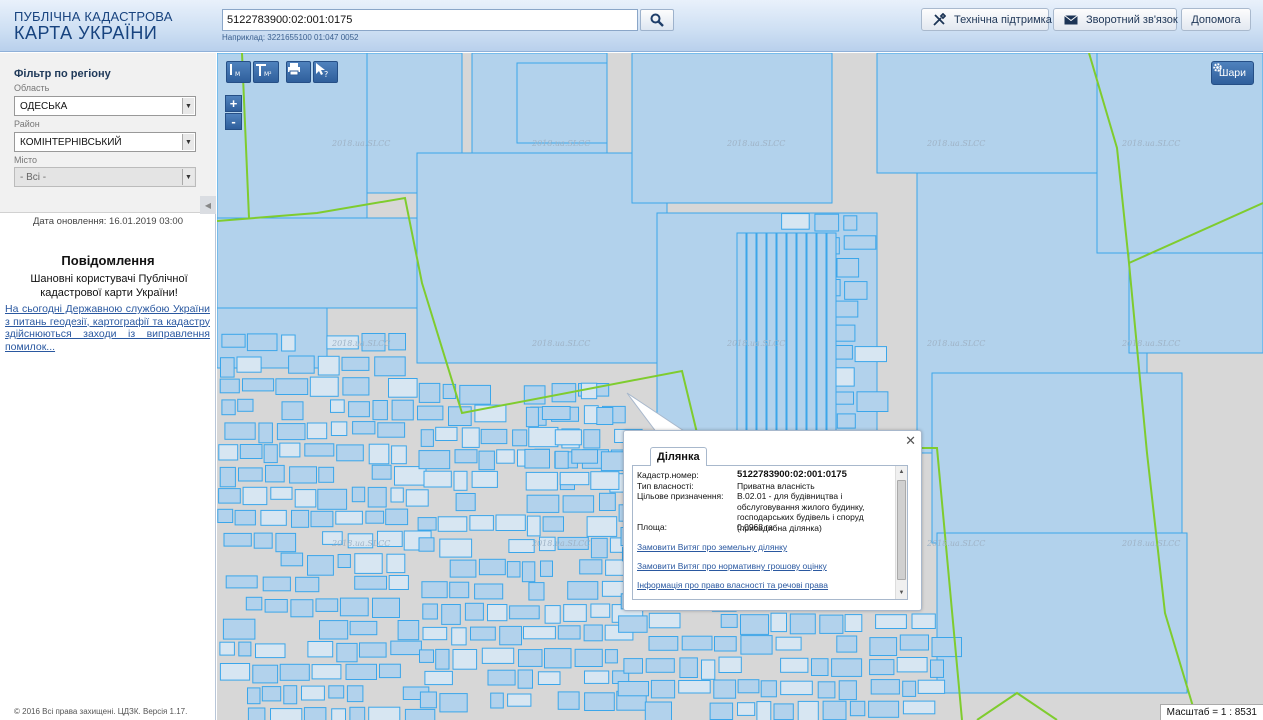 The image size is (1263, 720). What do you see at coordinates (105, 106) in the screenshot?
I see `region-select: ОДЕСЬКА ▼` at bounding box center [105, 106].